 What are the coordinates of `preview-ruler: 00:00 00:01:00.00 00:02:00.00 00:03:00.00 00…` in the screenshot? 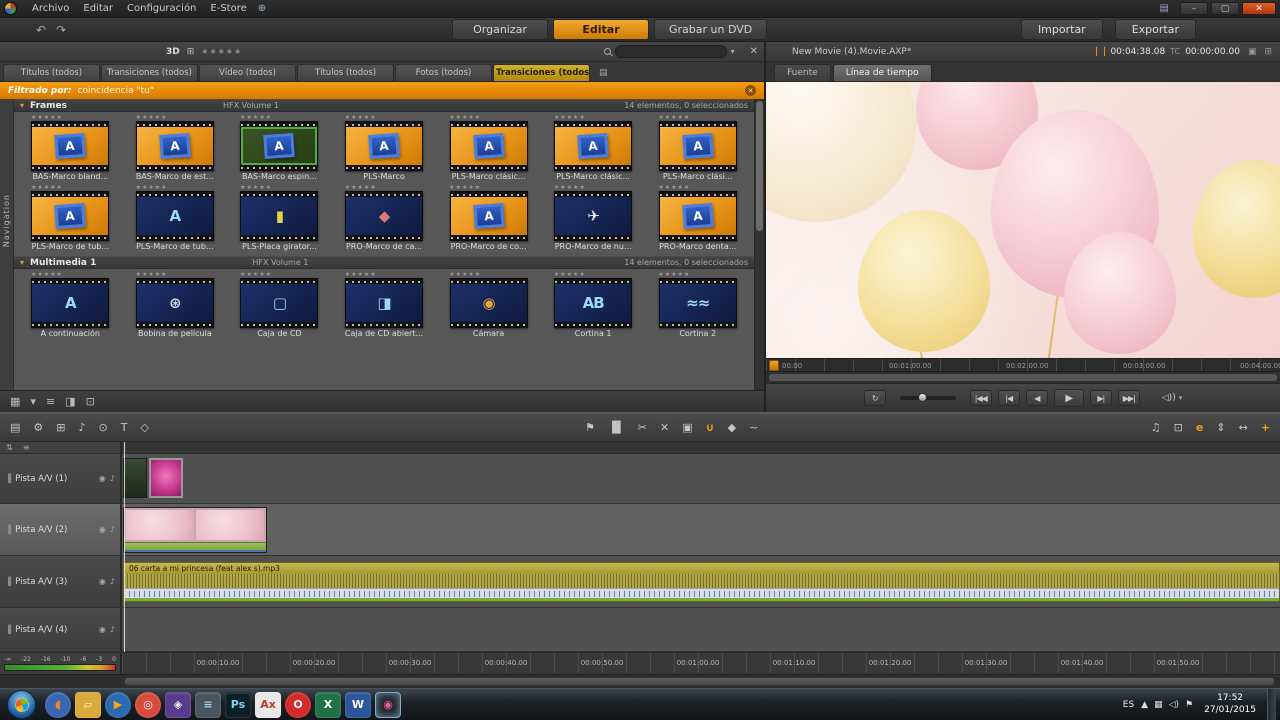 It's located at (1023, 365).